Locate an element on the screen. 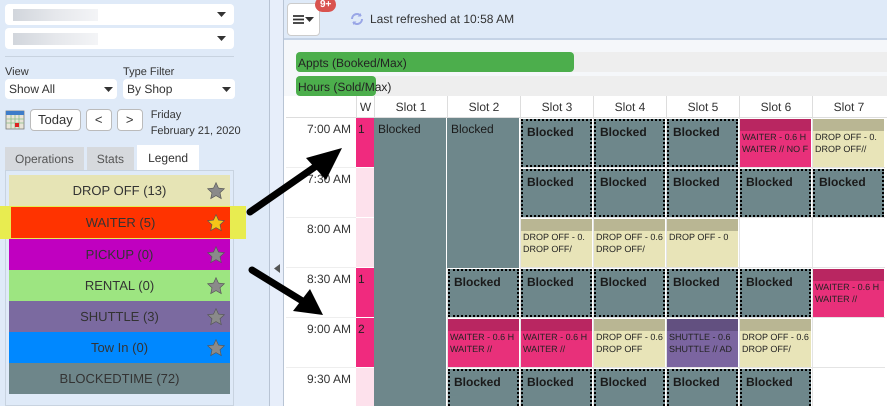 The height and width of the screenshot is (406, 887). menu-button is located at coordinates (303, 19).